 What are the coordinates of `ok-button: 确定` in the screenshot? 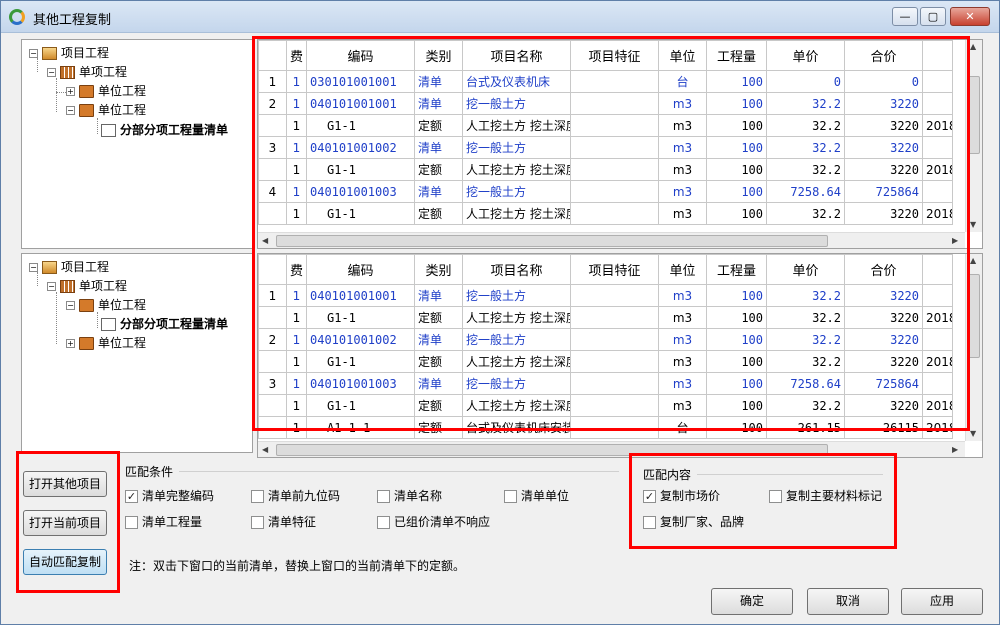 It's located at (752, 601).